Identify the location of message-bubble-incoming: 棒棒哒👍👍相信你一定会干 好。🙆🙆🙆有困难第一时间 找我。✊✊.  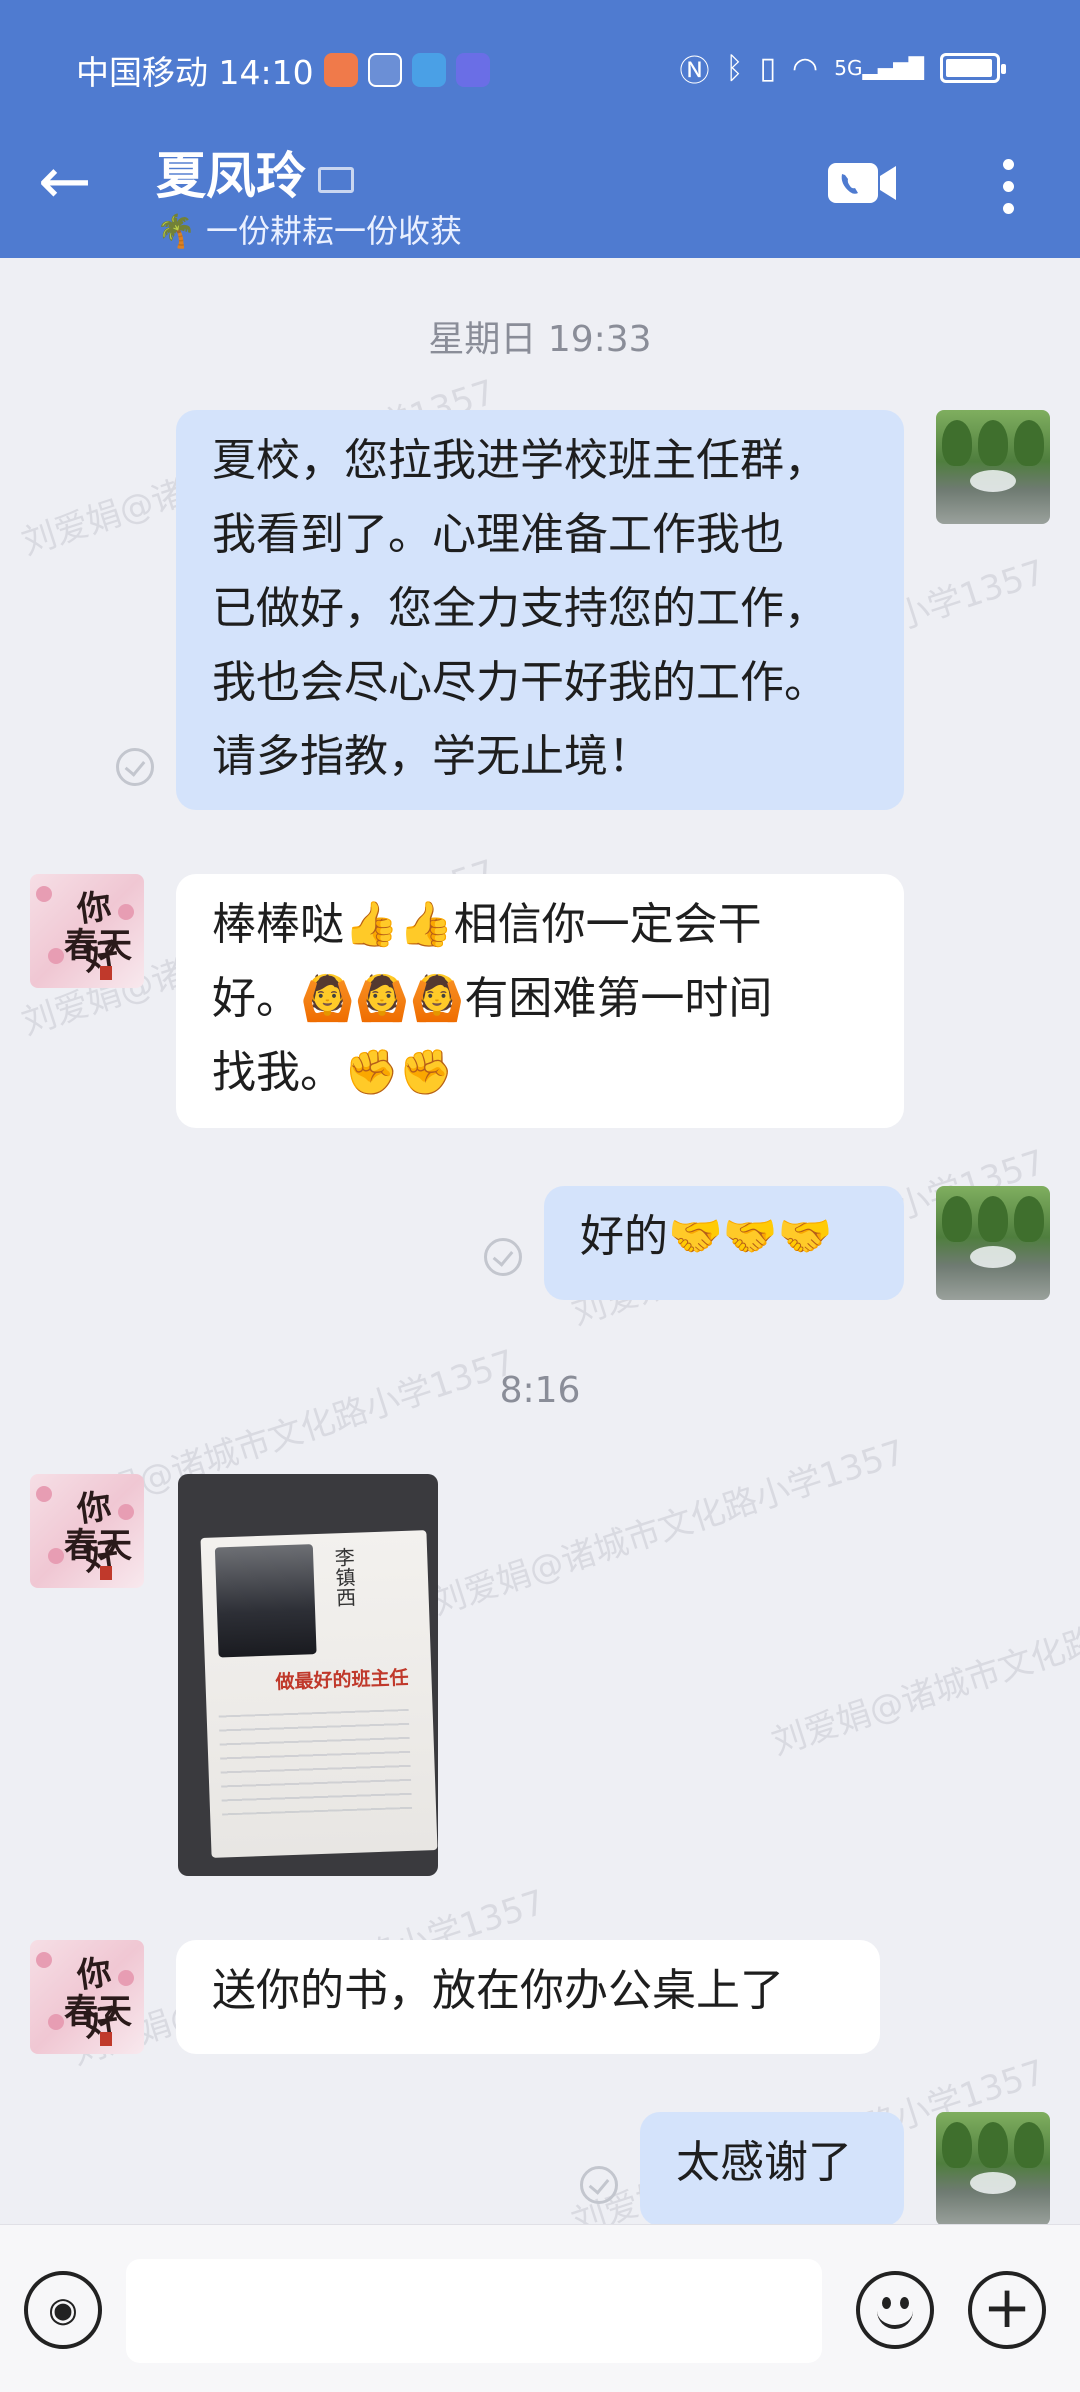
(540, 1001).